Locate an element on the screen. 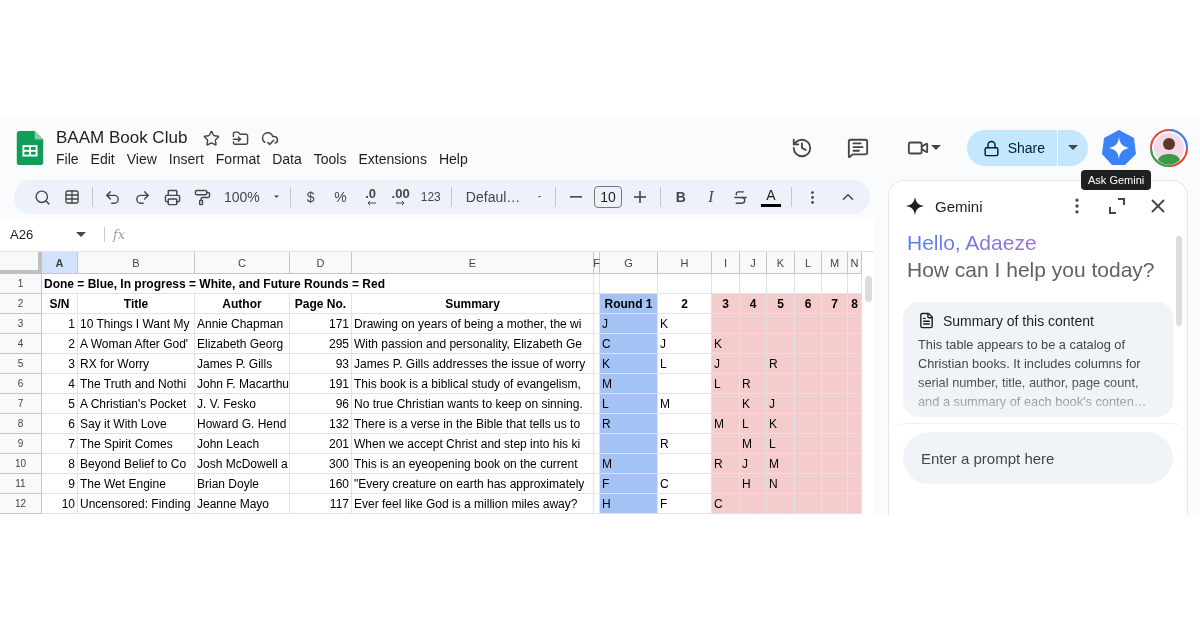 This screenshot has height=630, width=1200. column-header: G is located at coordinates (629, 263).